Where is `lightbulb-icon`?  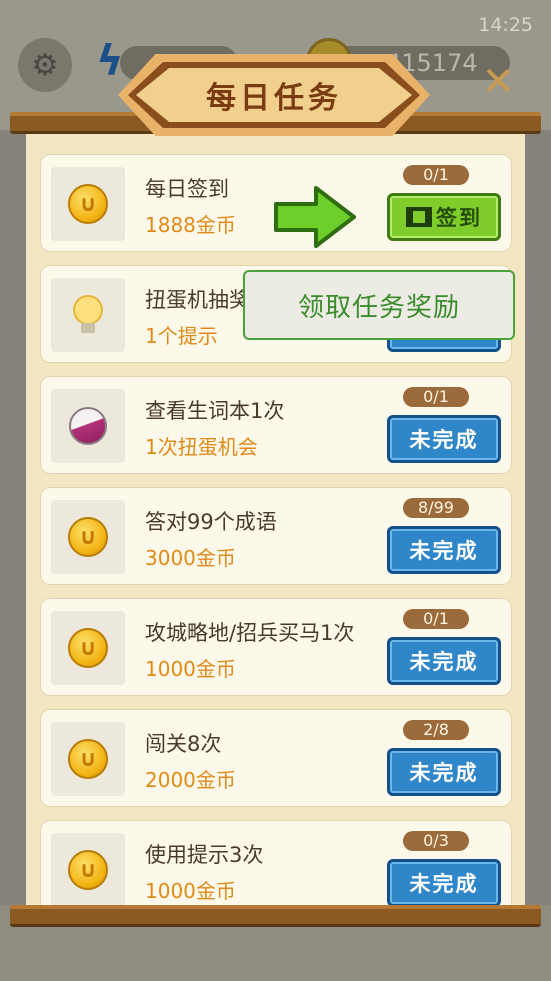
lightbulb-icon is located at coordinates (88, 315).